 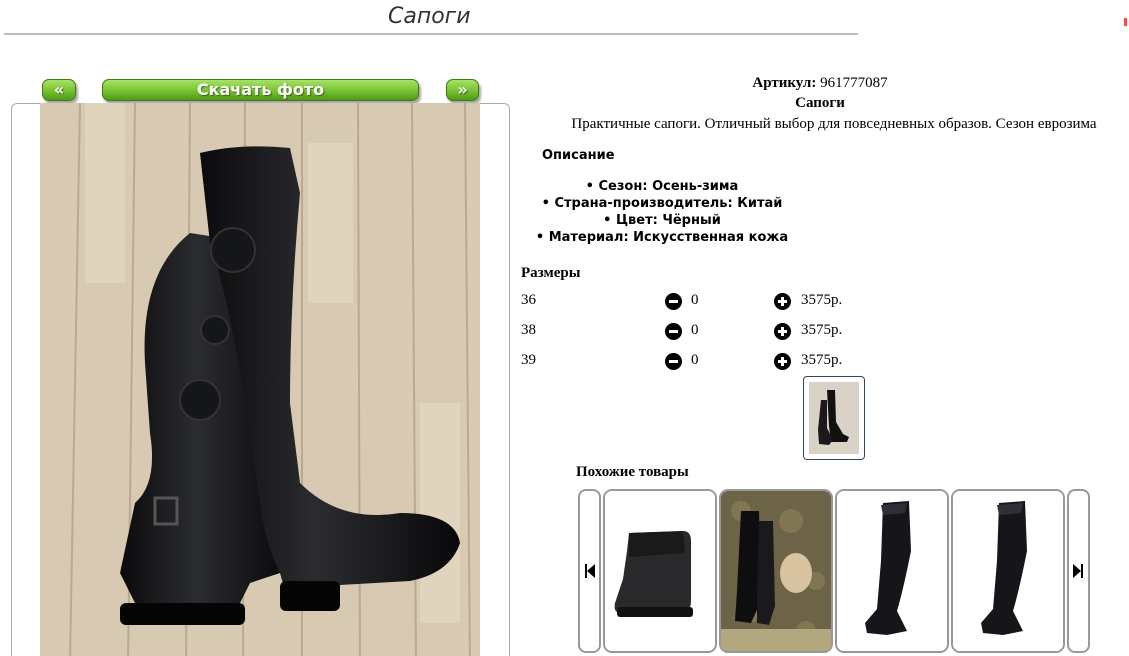 I want to click on skip-forward-icon, so click(x=1078, y=571).